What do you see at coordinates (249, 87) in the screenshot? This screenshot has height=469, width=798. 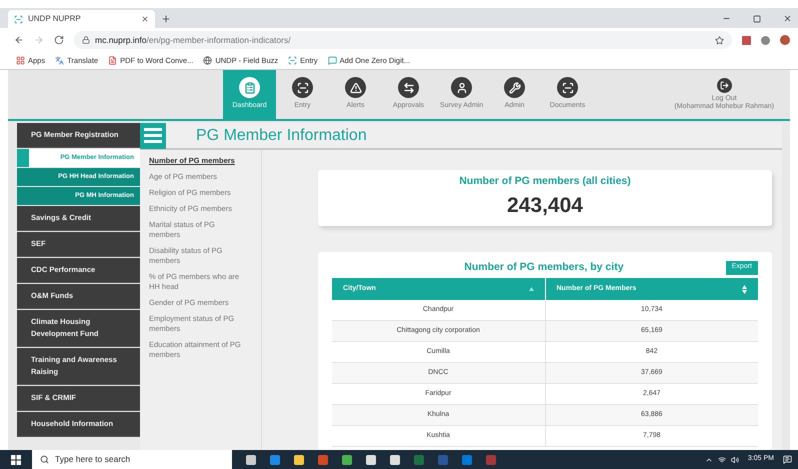 I see `clipboard-icon` at bounding box center [249, 87].